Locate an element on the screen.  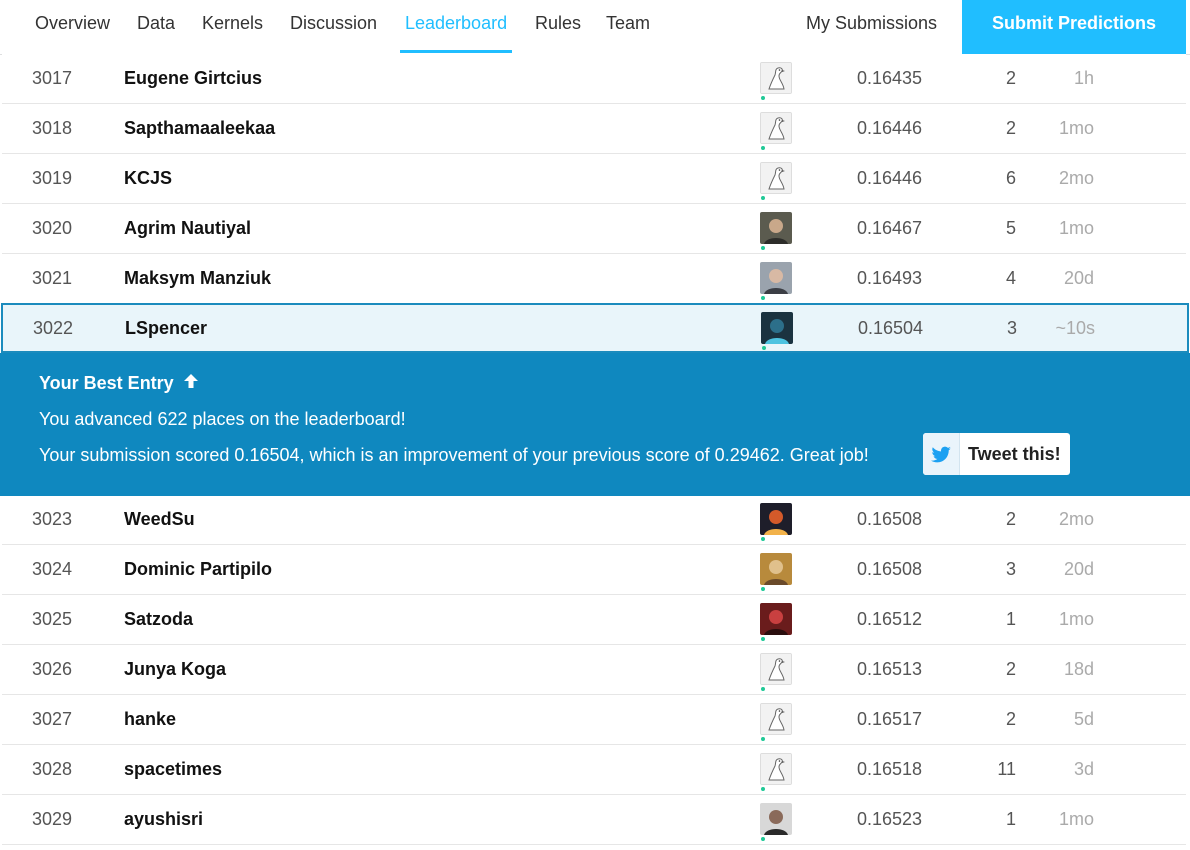
entries-cell: 4 is located at coordinates (1010, 278).